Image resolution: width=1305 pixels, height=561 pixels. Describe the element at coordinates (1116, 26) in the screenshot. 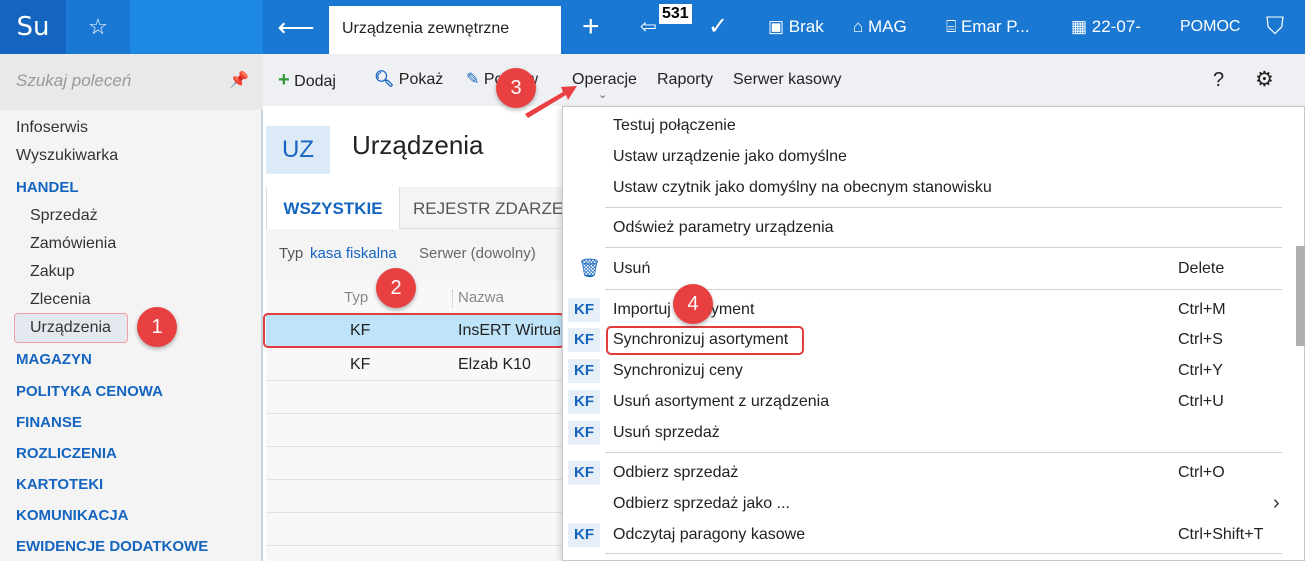

I see `topbar-date-label: 22-07-` at that location.